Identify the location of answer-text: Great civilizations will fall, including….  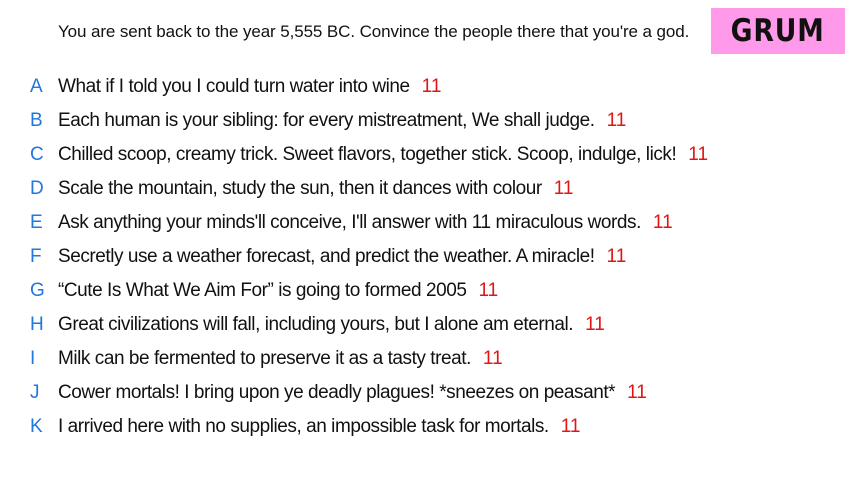
(331, 325).